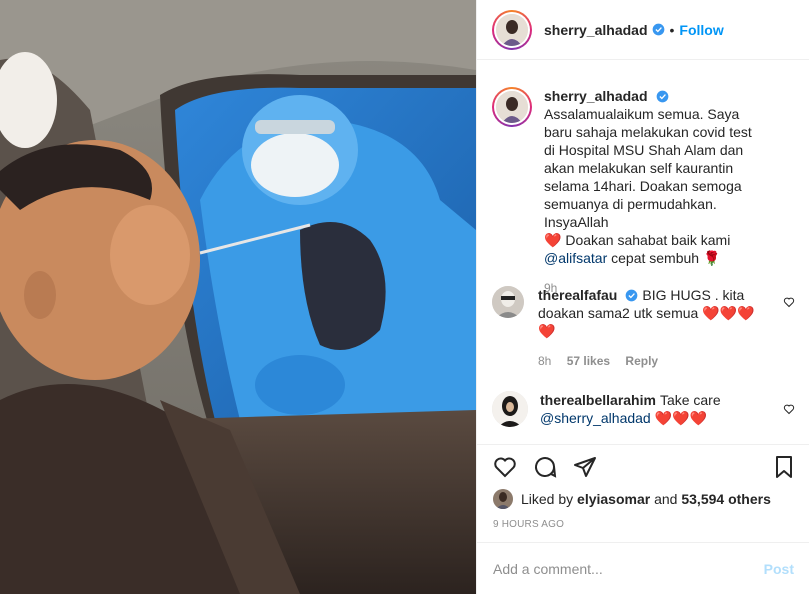 The image size is (809, 594). Describe the element at coordinates (595, 418) in the screenshot. I see `comment-mention: @sherry_alhadad` at that location.